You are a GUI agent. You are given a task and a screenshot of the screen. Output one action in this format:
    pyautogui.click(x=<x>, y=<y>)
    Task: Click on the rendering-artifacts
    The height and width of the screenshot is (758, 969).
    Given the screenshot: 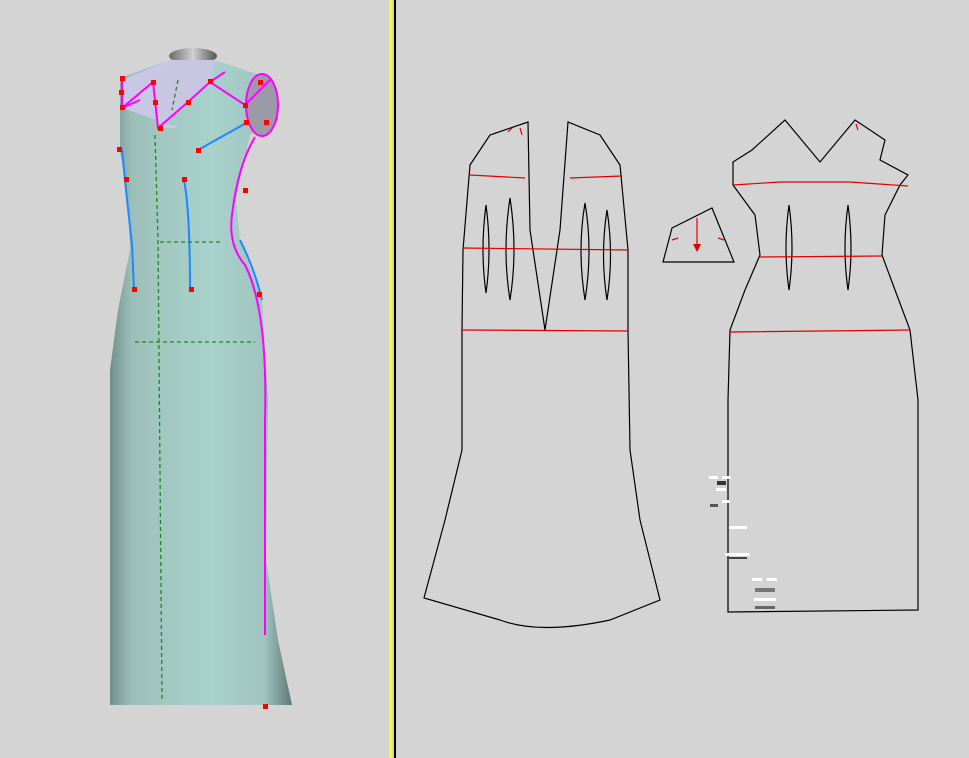 What is the action you would take?
    pyautogui.click(x=743, y=542)
    